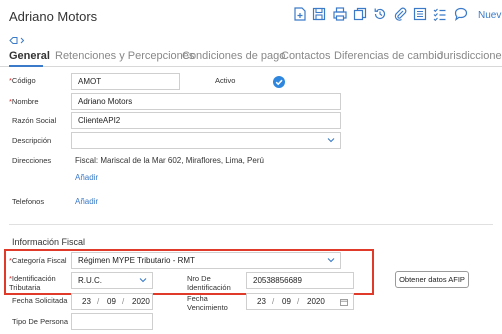  Describe the element at coordinates (206, 101) in the screenshot. I see `nombre-input: Adriano Motors` at that location.